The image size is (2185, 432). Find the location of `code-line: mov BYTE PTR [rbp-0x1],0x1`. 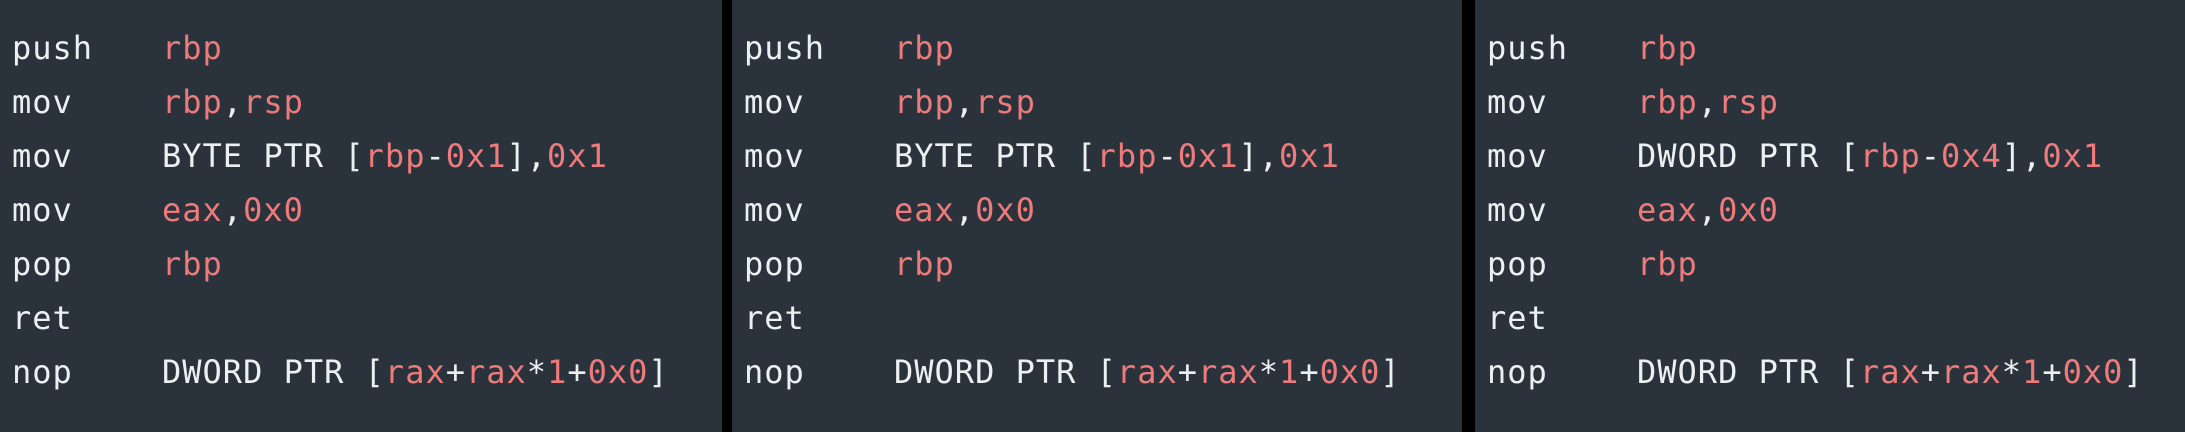

code-line: mov BYTE PTR [rbp-0x1],0x1 is located at coordinates (1097, 156).